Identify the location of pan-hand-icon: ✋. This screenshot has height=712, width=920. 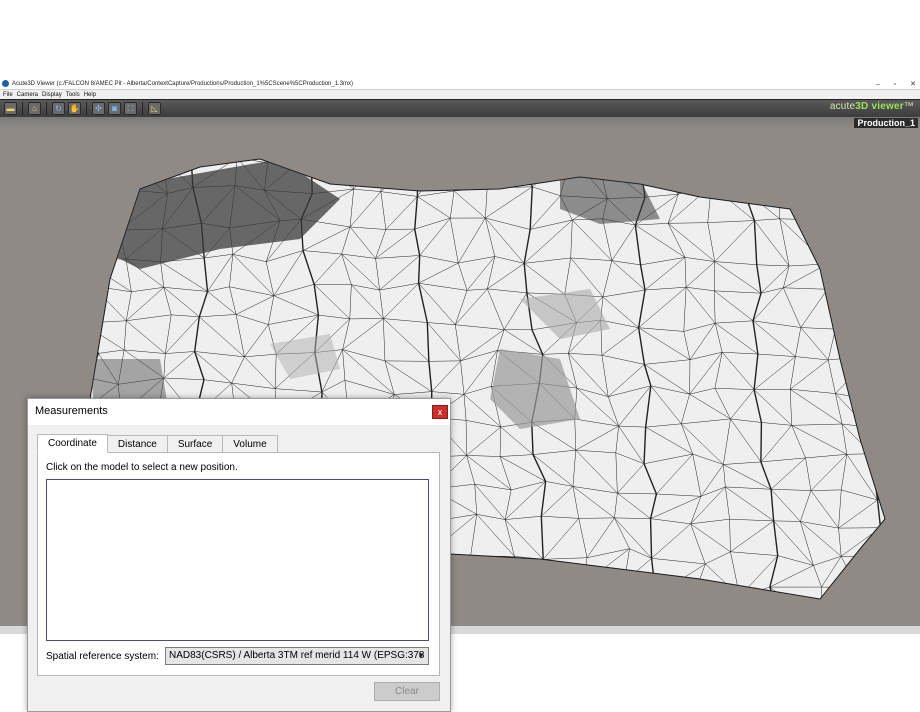
(74, 108).